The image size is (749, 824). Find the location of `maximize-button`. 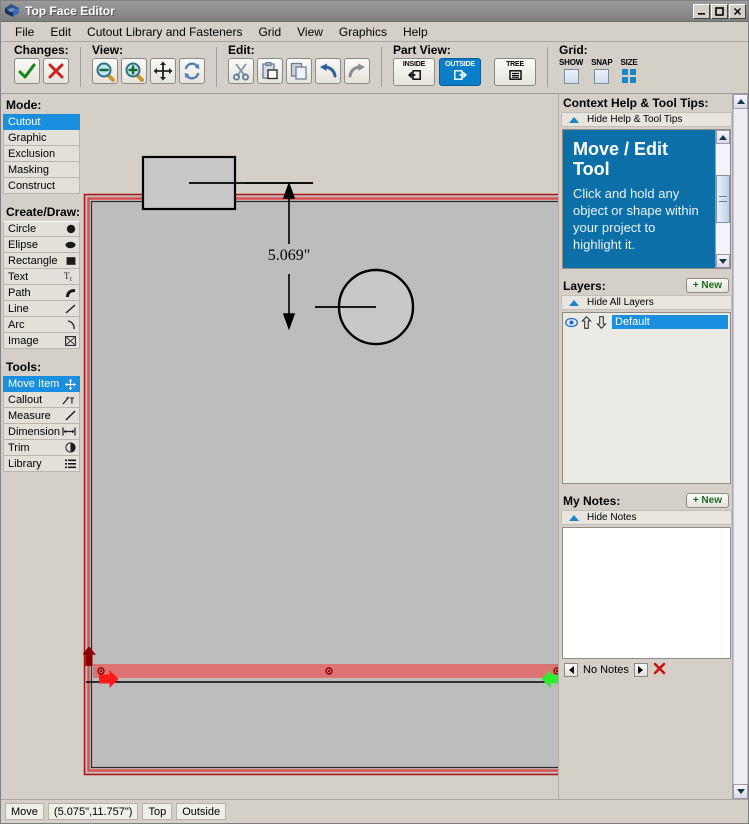

maximize-button is located at coordinates (719, 11).